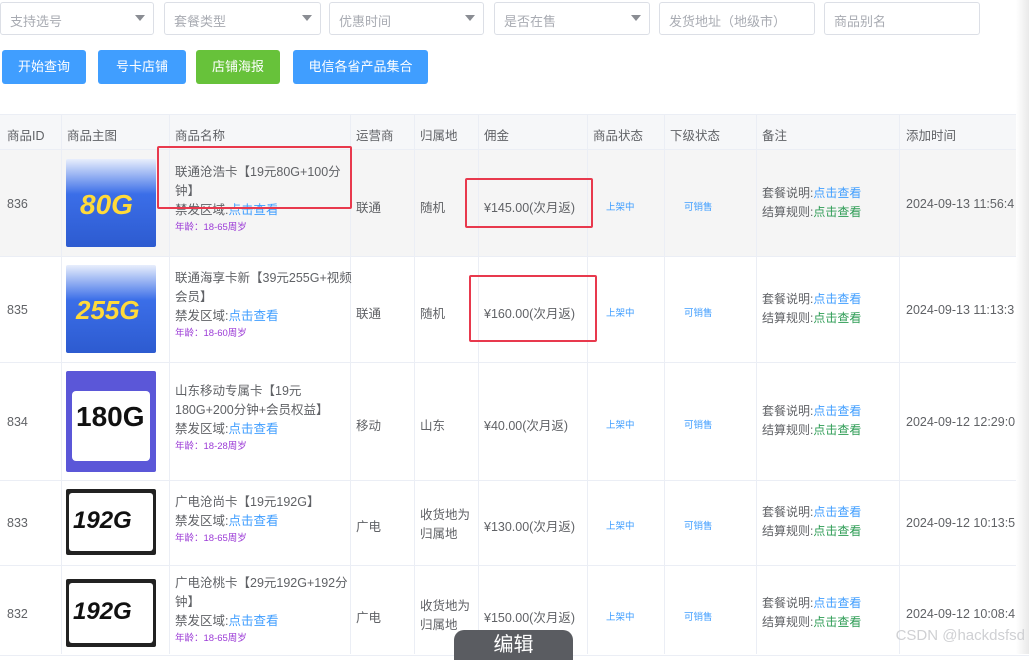 The image size is (1029, 660). What do you see at coordinates (737, 18) in the screenshot?
I see `filter-ship-address-input: 发货地址（地级市）` at bounding box center [737, 18].